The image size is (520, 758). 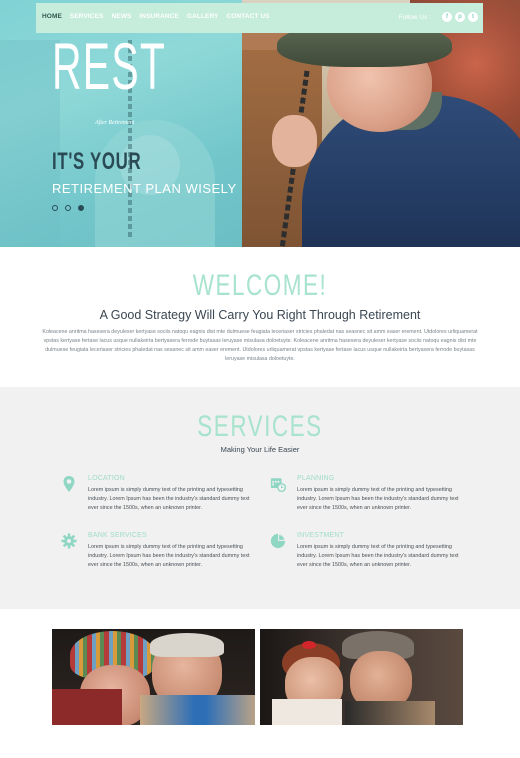 What do you see at coordinates (260, 285) in the screenshot?
I see `welcome-title: WELCOME!` at bounding box center [260, 285].